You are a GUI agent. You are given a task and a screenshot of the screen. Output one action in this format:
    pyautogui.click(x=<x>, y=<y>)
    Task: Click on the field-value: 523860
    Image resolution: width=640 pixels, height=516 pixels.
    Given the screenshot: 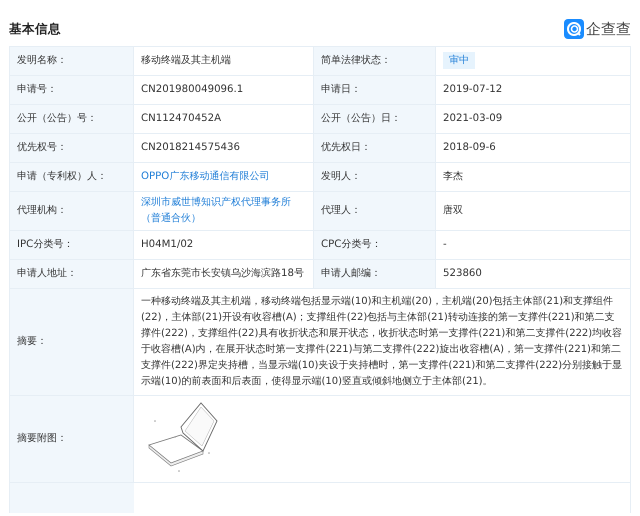 What is the action you would take?
    pyautogui.click(x=462, y=273)
    